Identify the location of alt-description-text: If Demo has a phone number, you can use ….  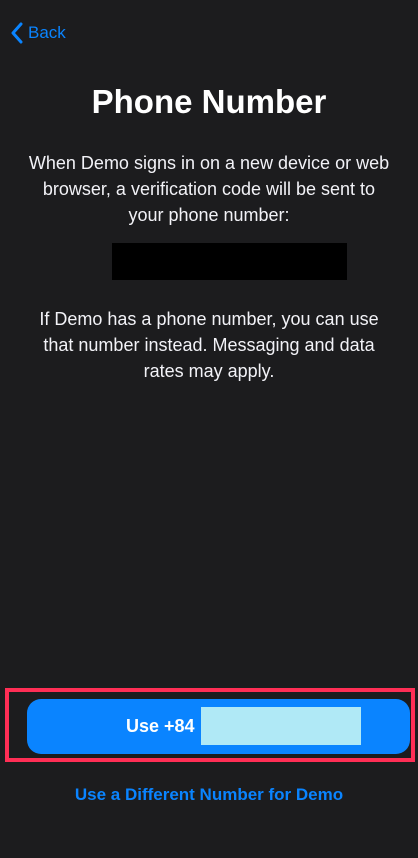
(209, 345).